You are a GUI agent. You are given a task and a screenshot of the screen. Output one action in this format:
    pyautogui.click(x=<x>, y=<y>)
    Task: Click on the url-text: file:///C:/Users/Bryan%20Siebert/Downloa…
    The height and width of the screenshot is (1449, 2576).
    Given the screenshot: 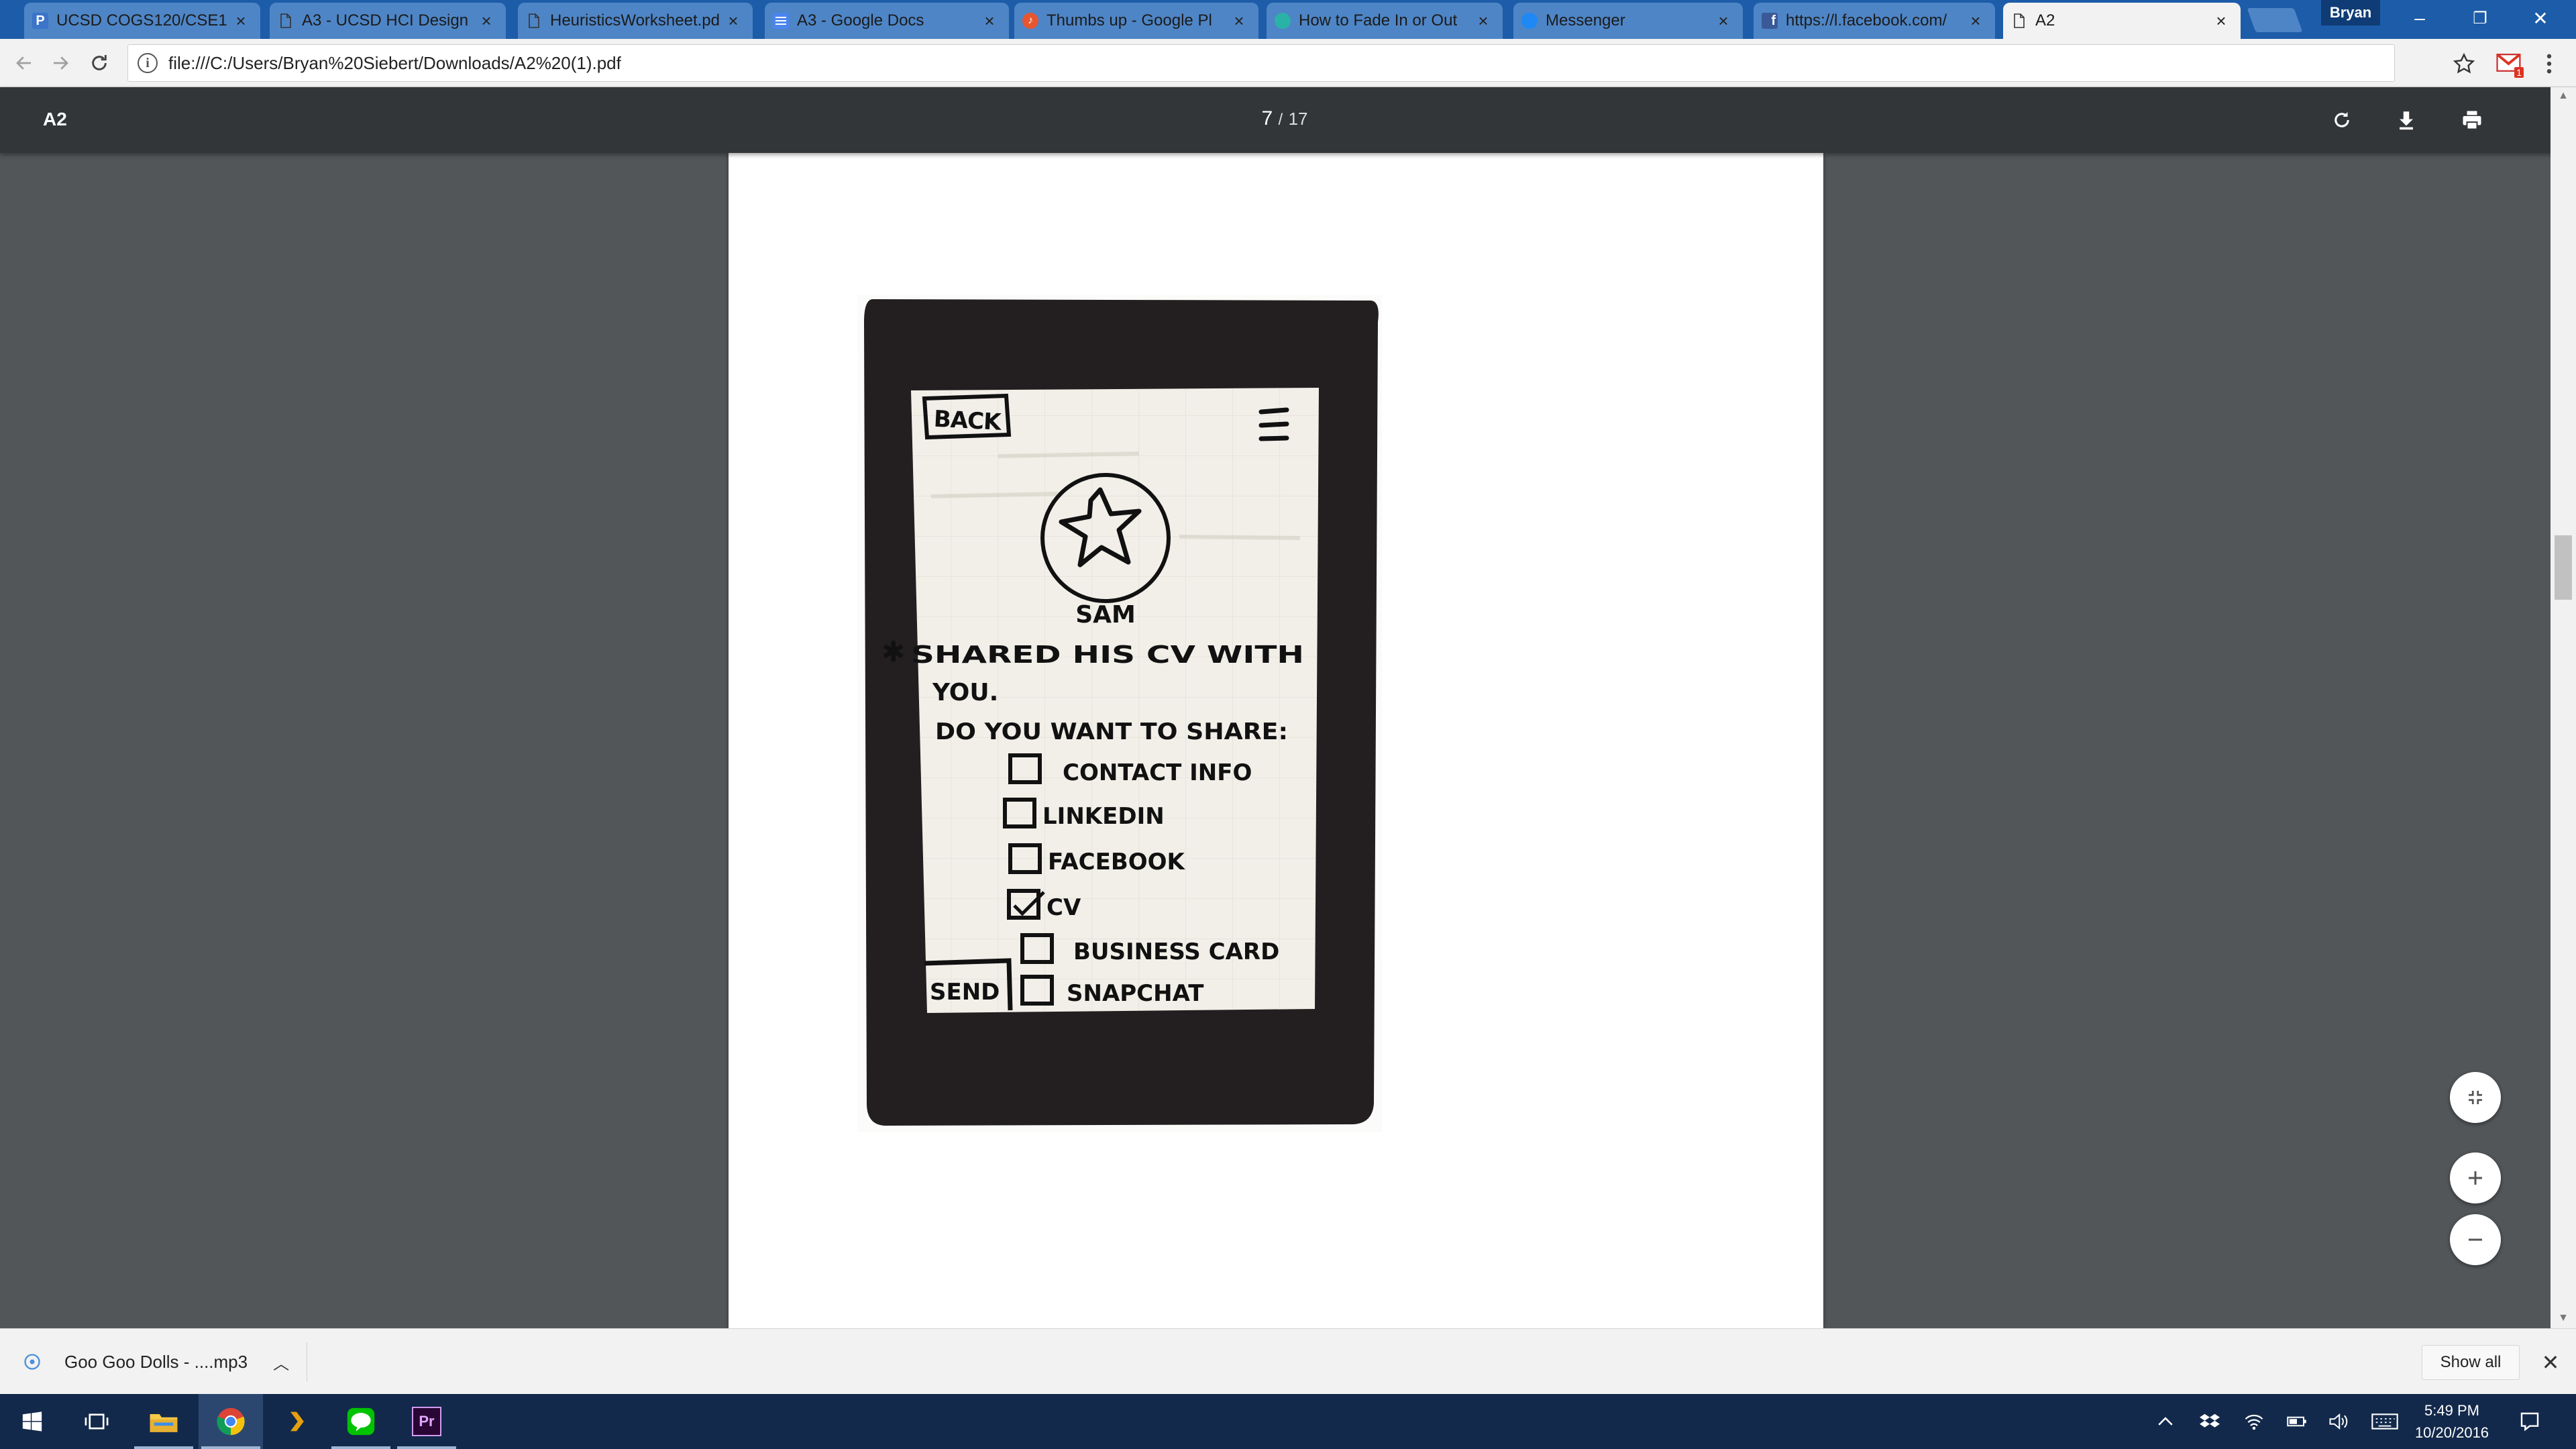 What is the action you would take?
    pyautogui.click(x=394, y=62)
    